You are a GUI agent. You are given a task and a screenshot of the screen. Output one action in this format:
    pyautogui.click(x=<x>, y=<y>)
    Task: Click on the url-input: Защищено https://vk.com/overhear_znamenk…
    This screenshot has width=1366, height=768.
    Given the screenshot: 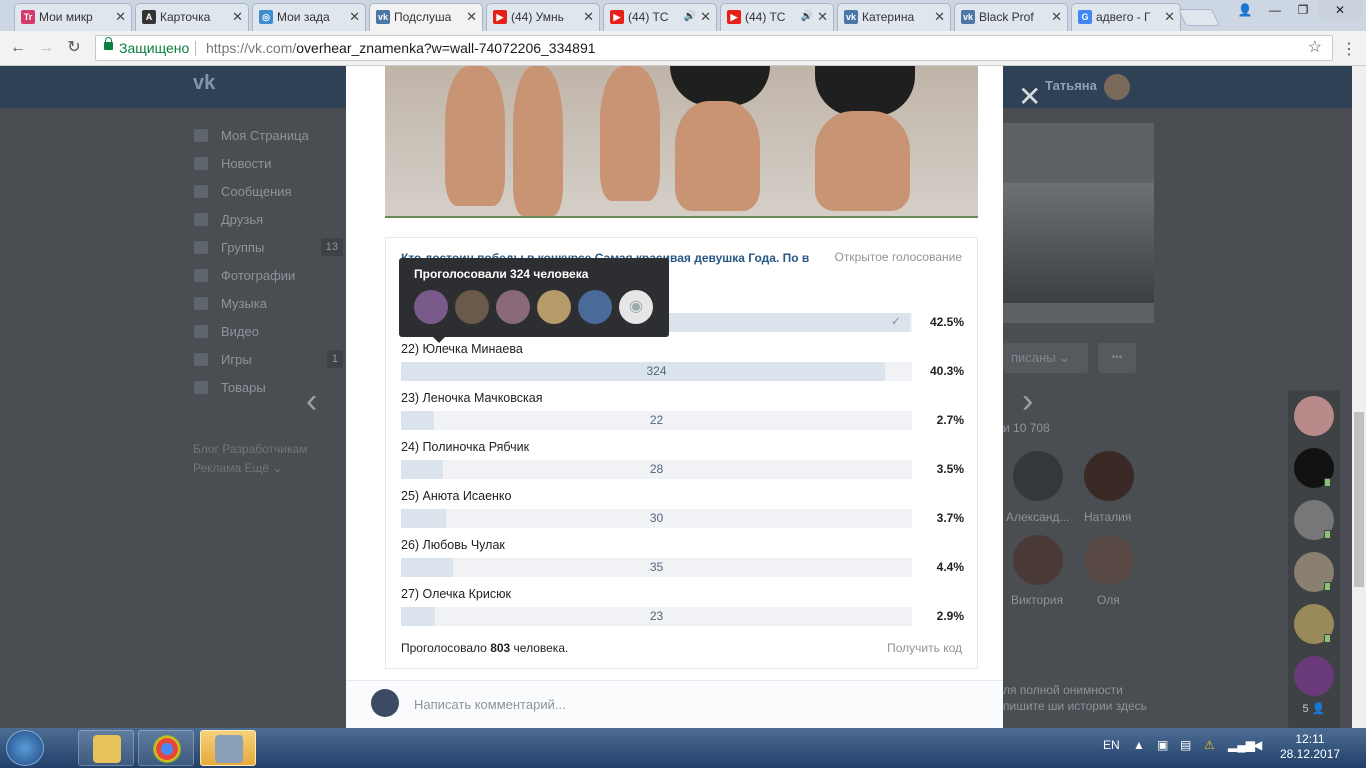 What is the action you would take?
    pyautogui.click(x=714, y=48)
    